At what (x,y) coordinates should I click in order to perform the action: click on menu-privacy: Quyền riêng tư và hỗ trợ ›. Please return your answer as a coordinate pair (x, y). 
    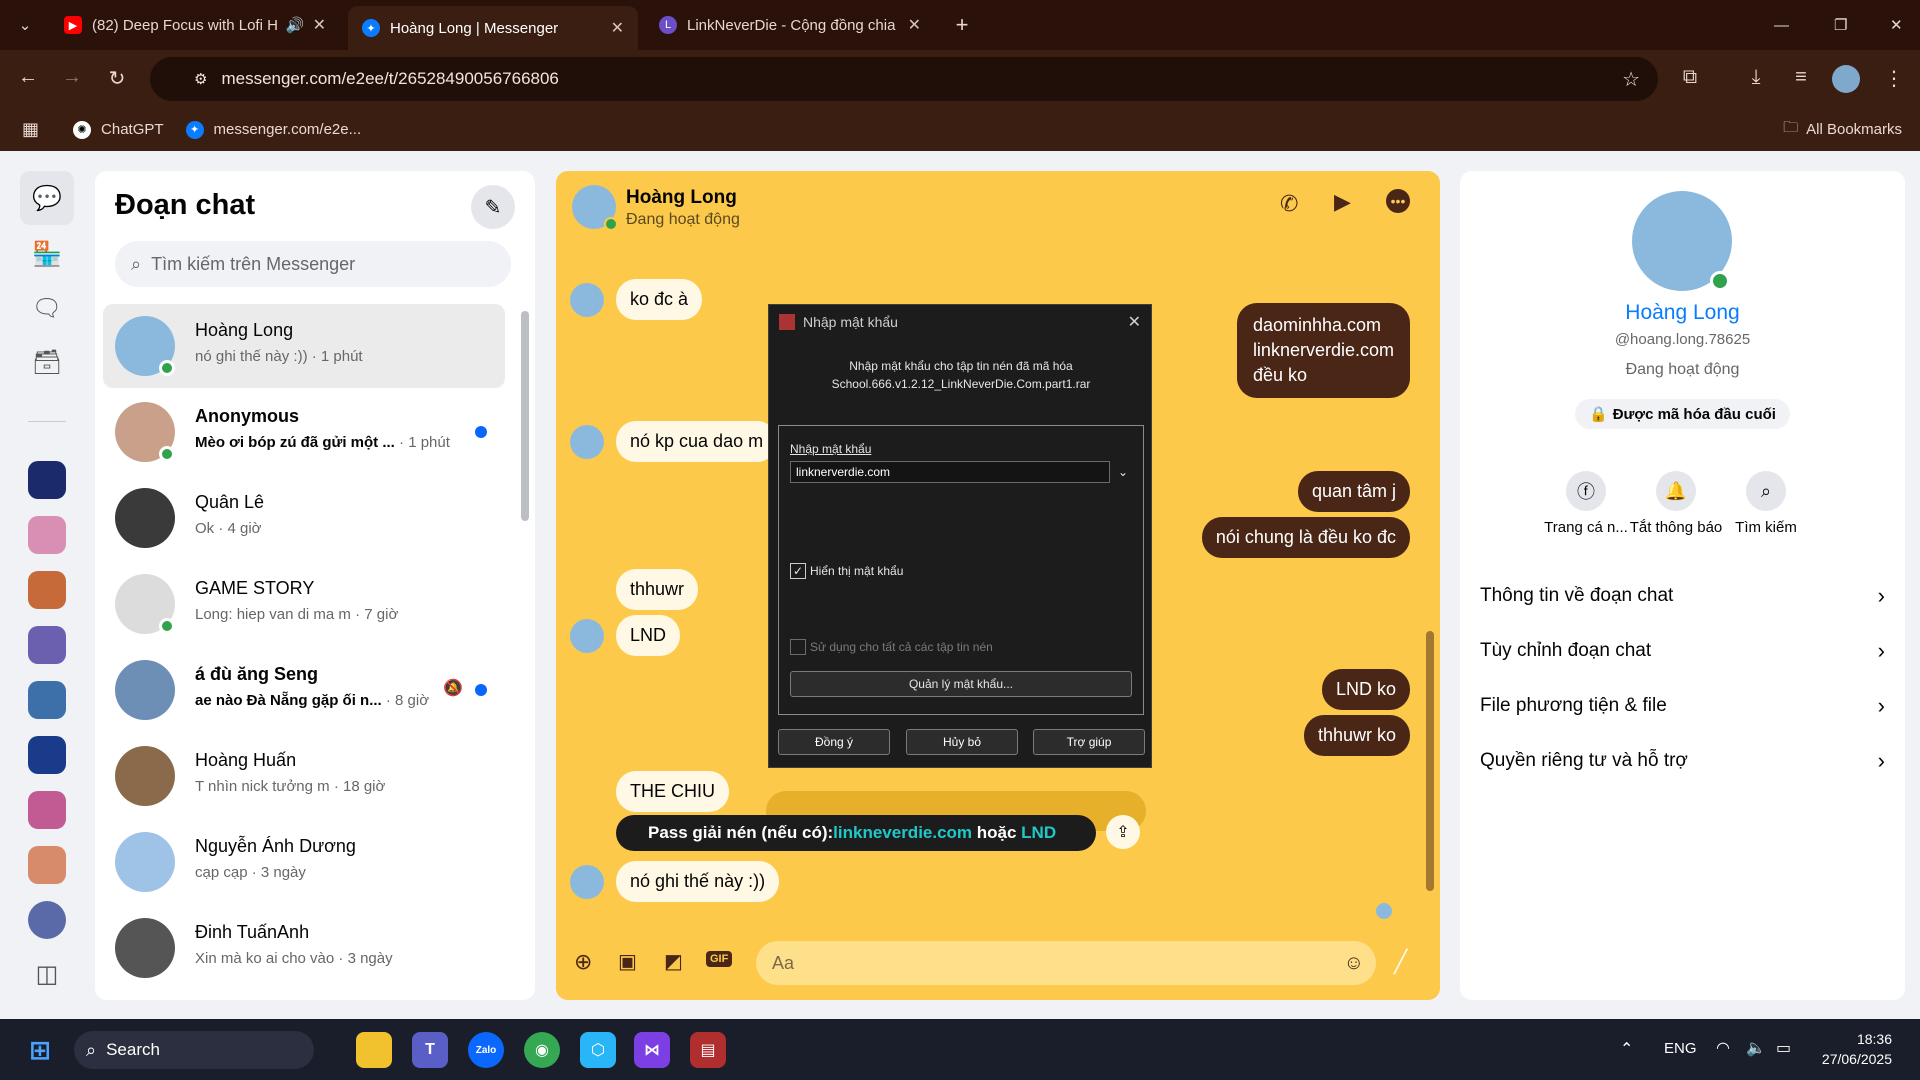
    Looking at the image, I should click on (1682, 761).